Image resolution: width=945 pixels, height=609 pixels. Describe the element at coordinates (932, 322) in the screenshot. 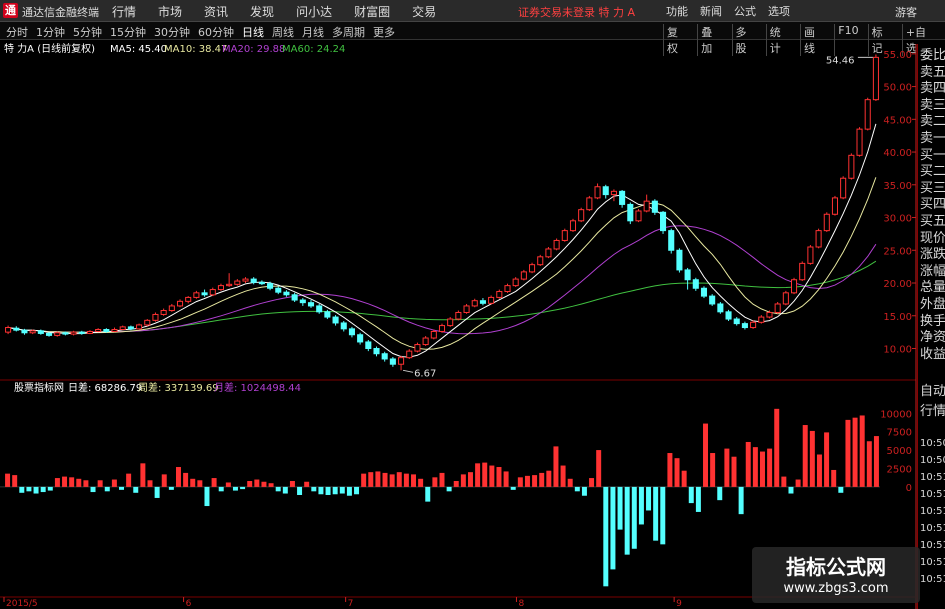

I see `side-item-16: 换手` at that location.